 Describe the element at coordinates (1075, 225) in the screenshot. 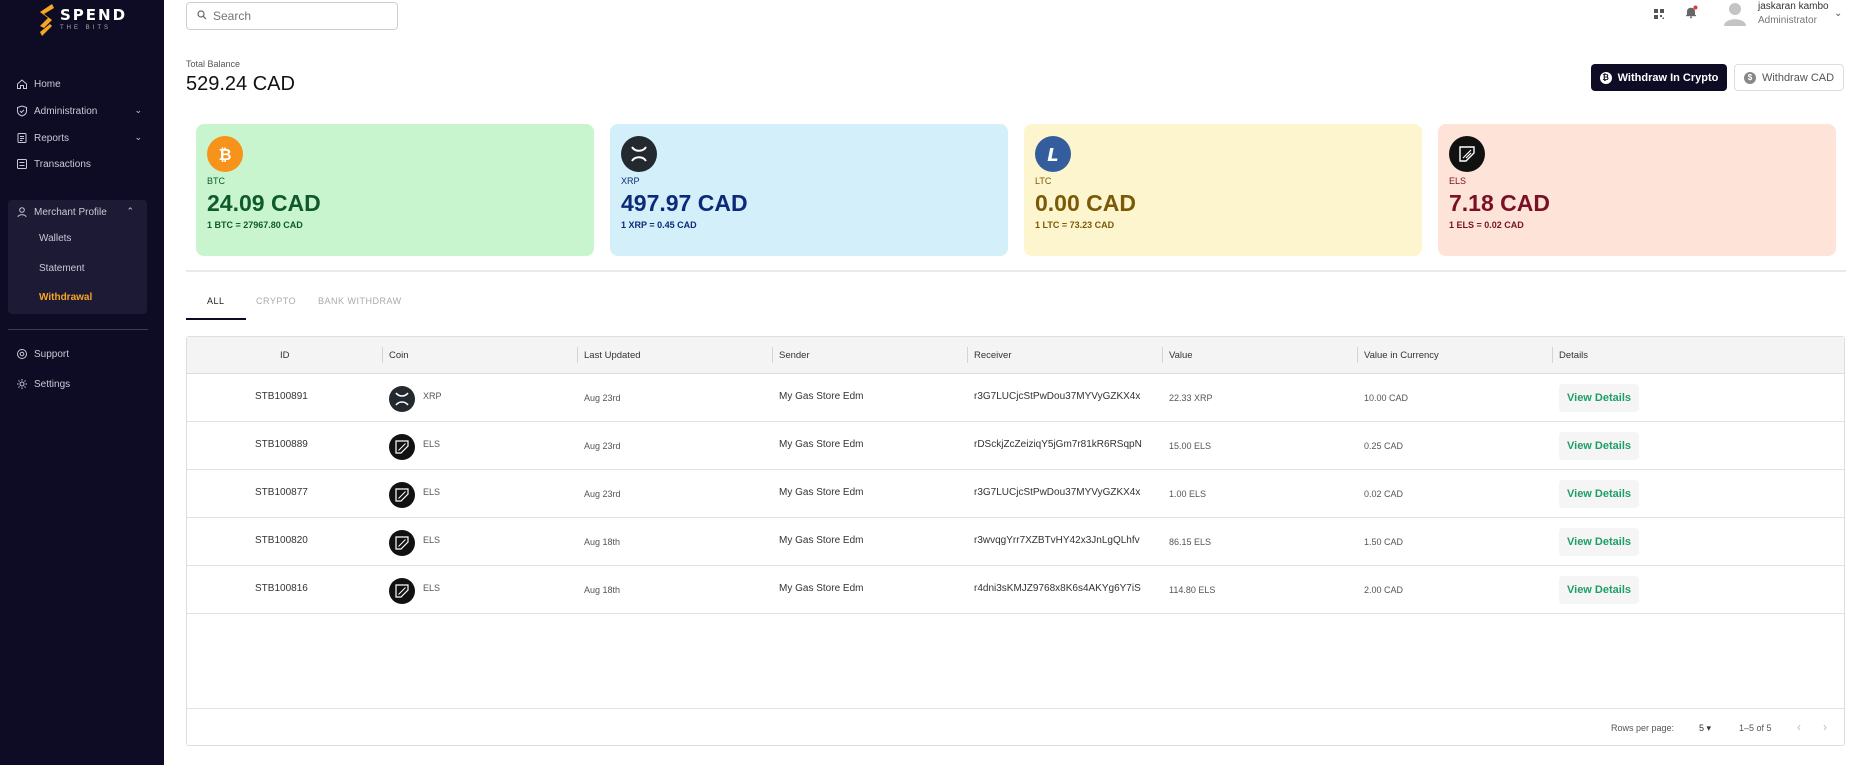

I see `card-rate: 1 LTC = 73.23 CAD` at that location.